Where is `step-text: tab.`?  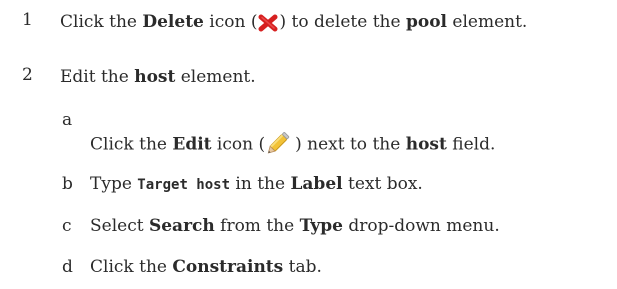
step-text: tab. is located at coordinates (302, 267).